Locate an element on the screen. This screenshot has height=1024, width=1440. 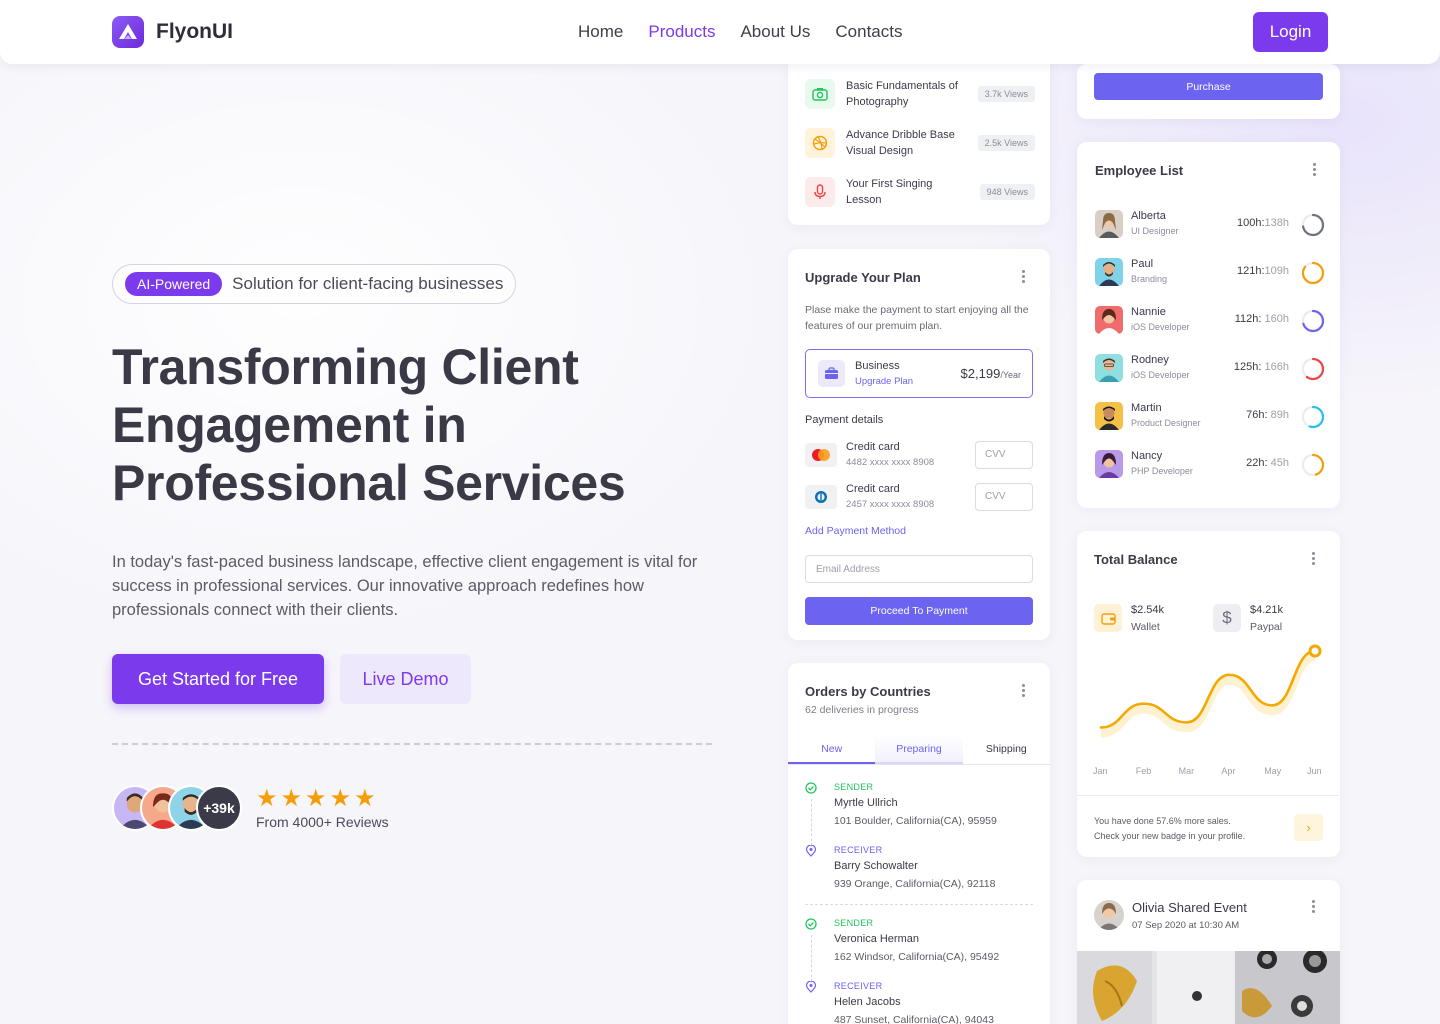
employee-row: Paul Branding 121h:109h is located at coordinates (1210, 272).